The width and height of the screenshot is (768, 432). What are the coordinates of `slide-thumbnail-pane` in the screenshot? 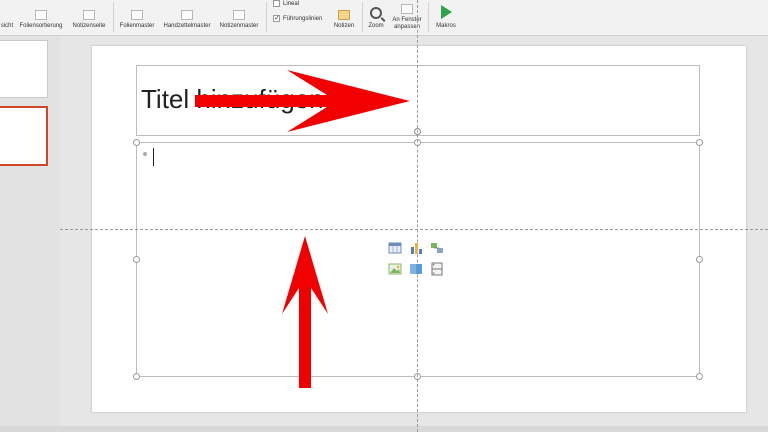 It's located at (30, 234).